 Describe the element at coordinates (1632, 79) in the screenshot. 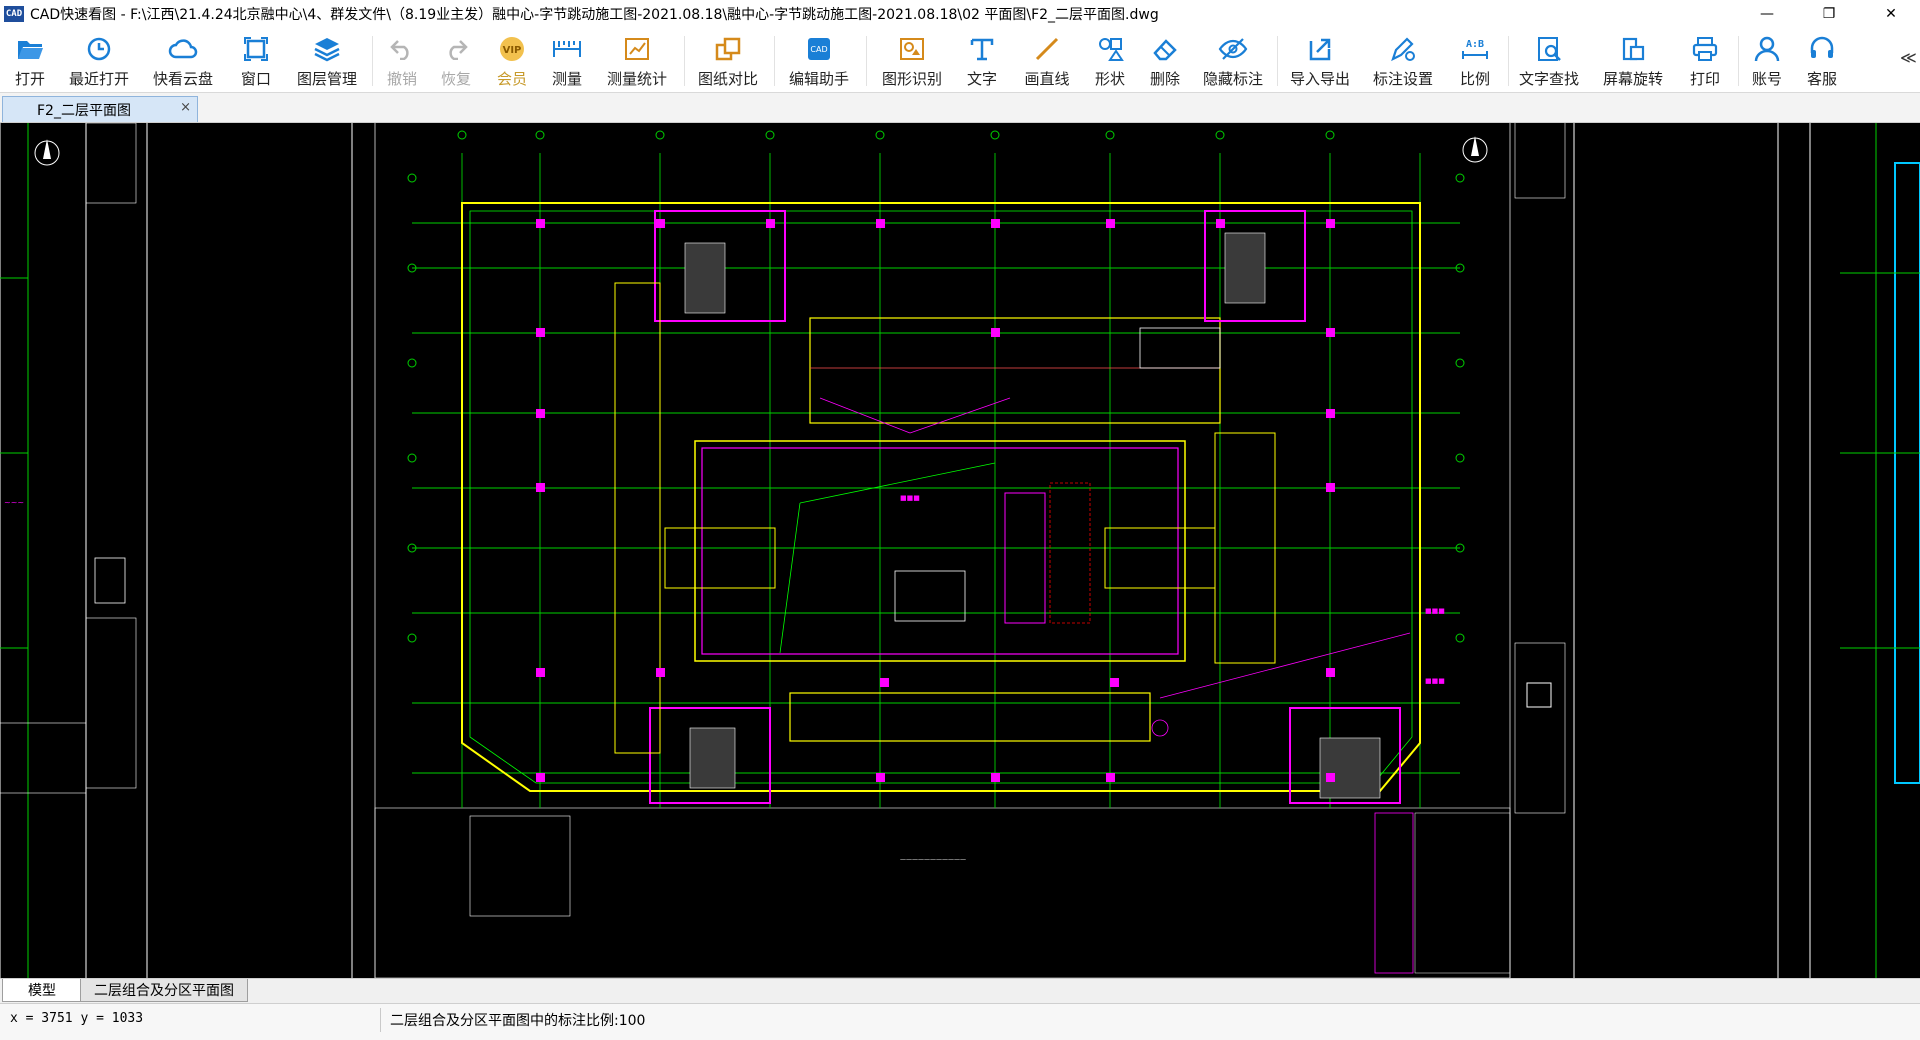

I see `rotate-screen-label: 屏幕旋转` at that location.